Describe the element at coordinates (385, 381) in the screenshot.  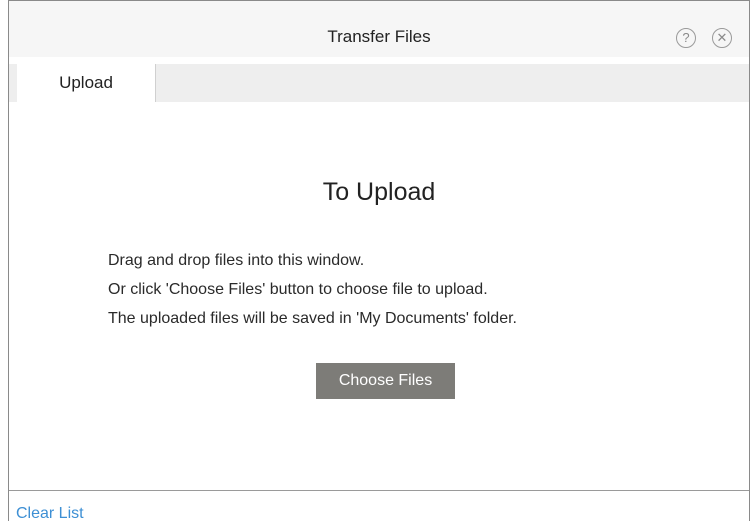
I see `choose-files-button: Choose Files` at that location.